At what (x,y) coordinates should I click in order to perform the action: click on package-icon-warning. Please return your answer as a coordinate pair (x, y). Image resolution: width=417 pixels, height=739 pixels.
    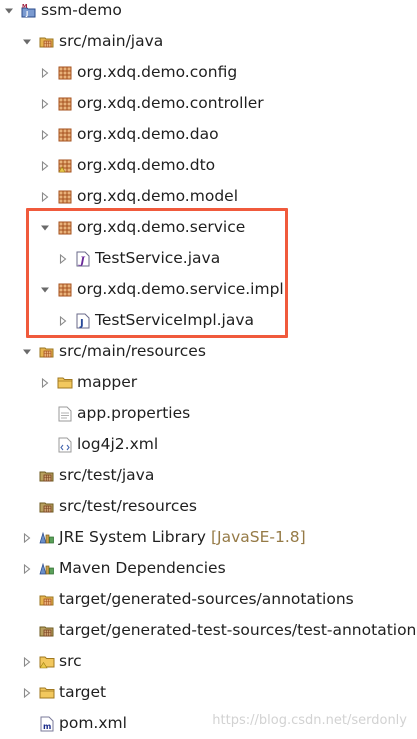
    Looking at the image, I should click on (65, 166).